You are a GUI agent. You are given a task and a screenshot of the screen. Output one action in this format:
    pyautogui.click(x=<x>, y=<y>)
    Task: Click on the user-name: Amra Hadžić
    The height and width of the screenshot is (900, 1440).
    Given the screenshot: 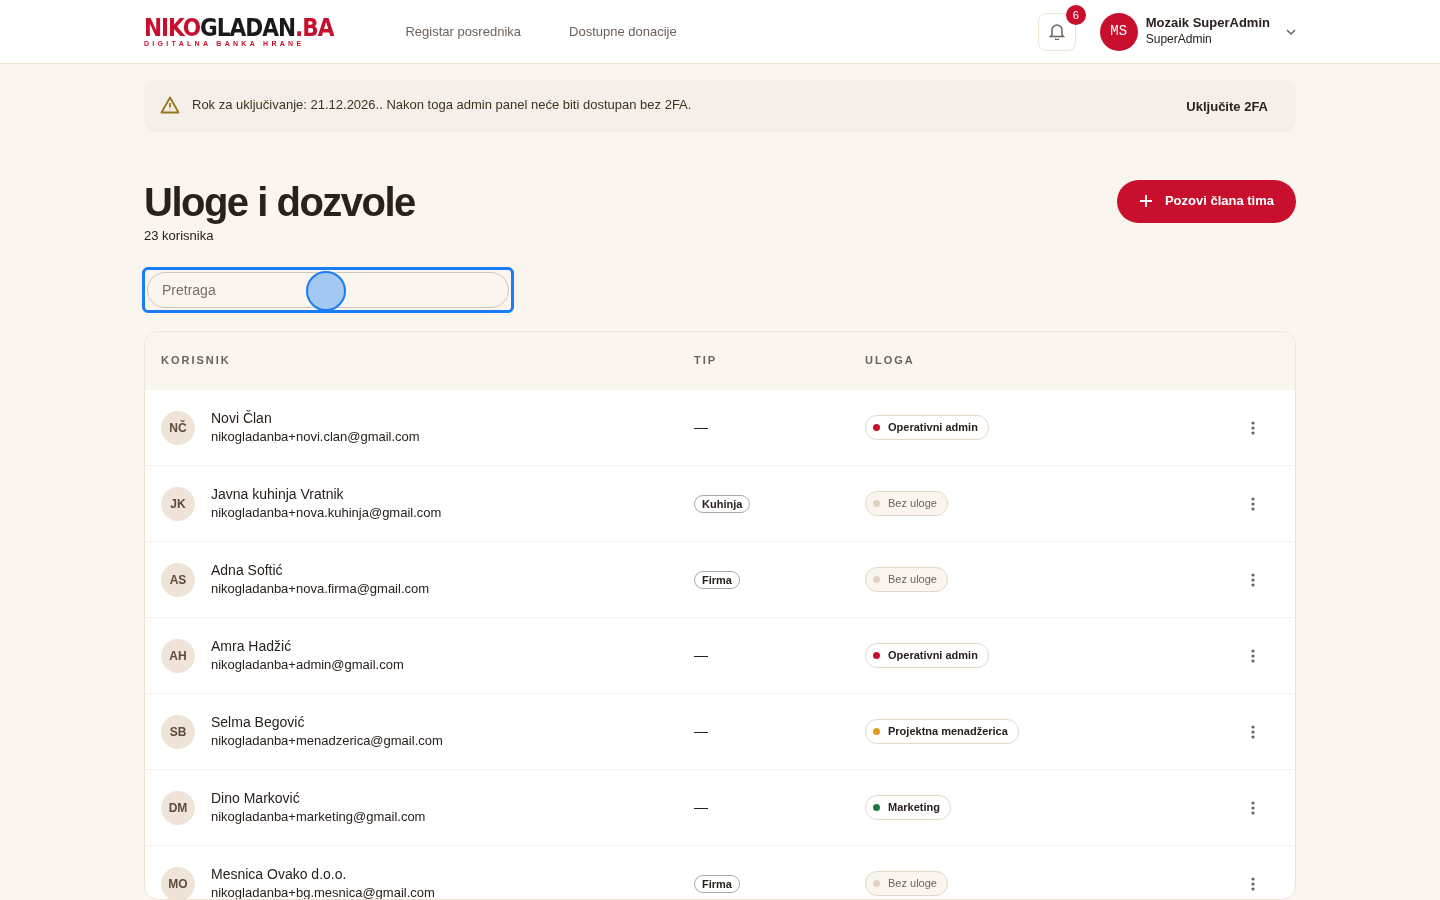 What is the action you would take?
    pyautogui.click(x=252, y=645)
    